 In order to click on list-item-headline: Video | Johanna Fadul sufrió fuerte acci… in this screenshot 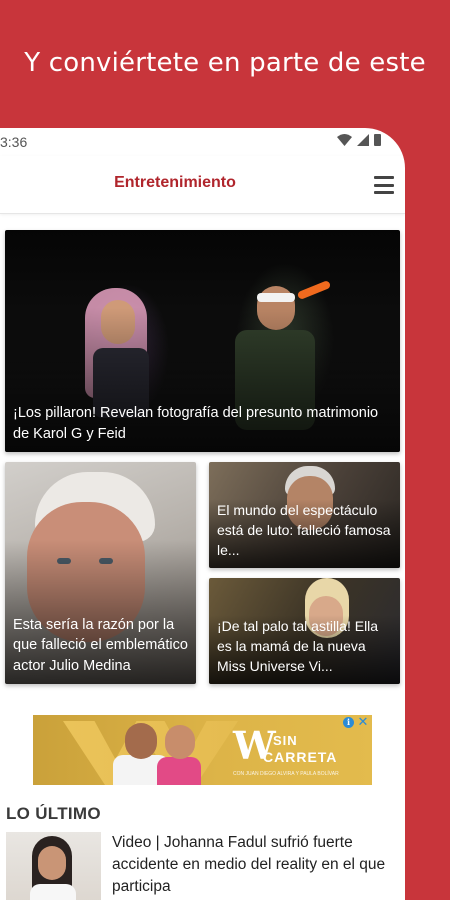, I will do `click(249, 864)`.